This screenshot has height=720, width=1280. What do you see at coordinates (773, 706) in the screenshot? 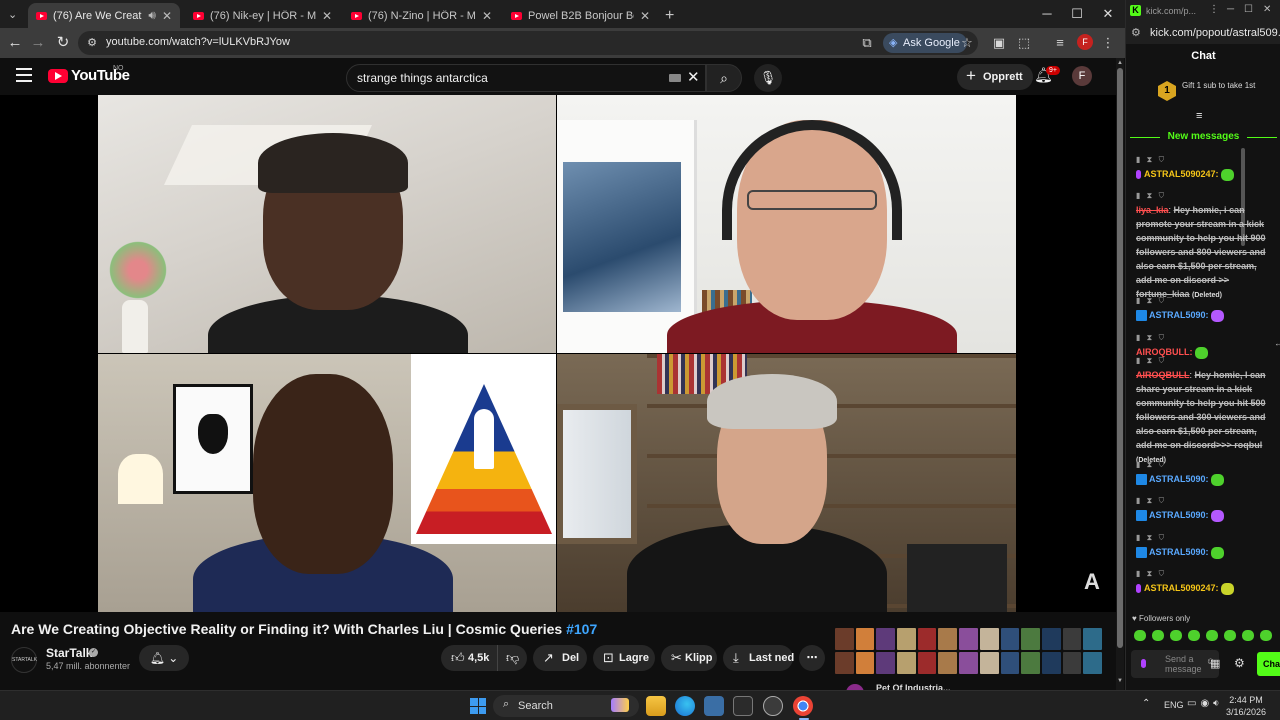
I see `settings-app-icon` at bounding box center [773, 706].